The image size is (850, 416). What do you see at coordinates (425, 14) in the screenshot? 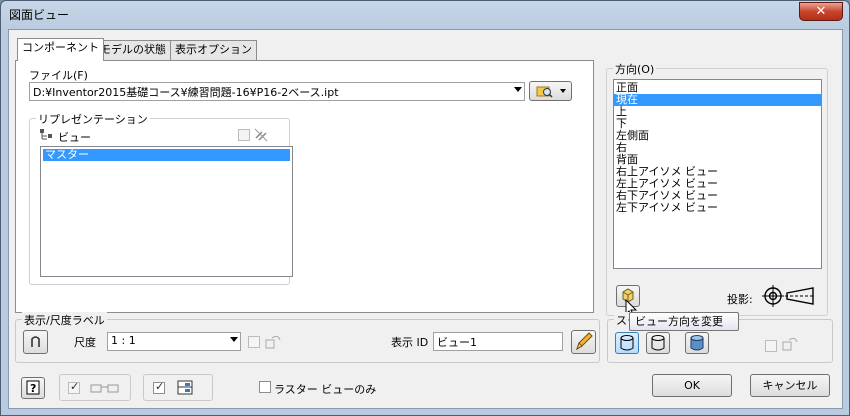
I see `title-bar: 図面ビュー ✕` at bounding box center [425, 14].